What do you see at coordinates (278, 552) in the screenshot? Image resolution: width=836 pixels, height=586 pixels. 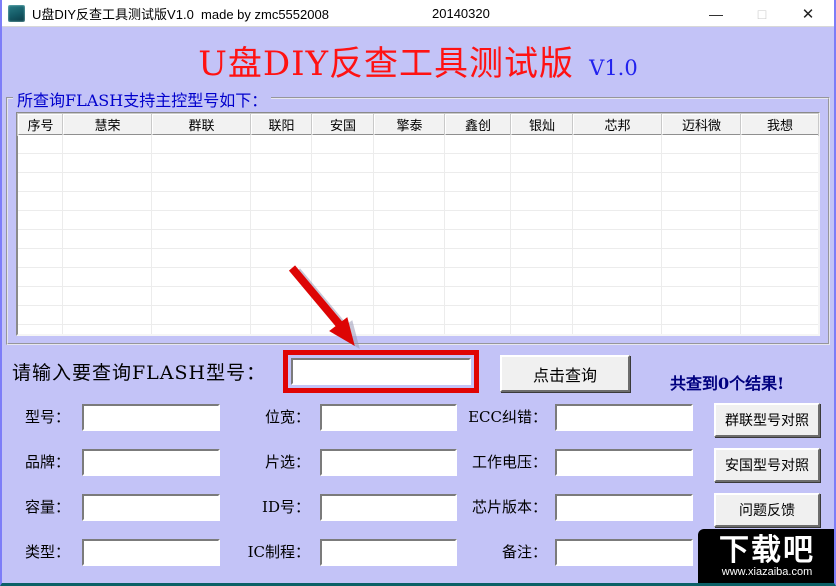 I see `label-ic-process: IC制程：` at bounding box center [278, 552].